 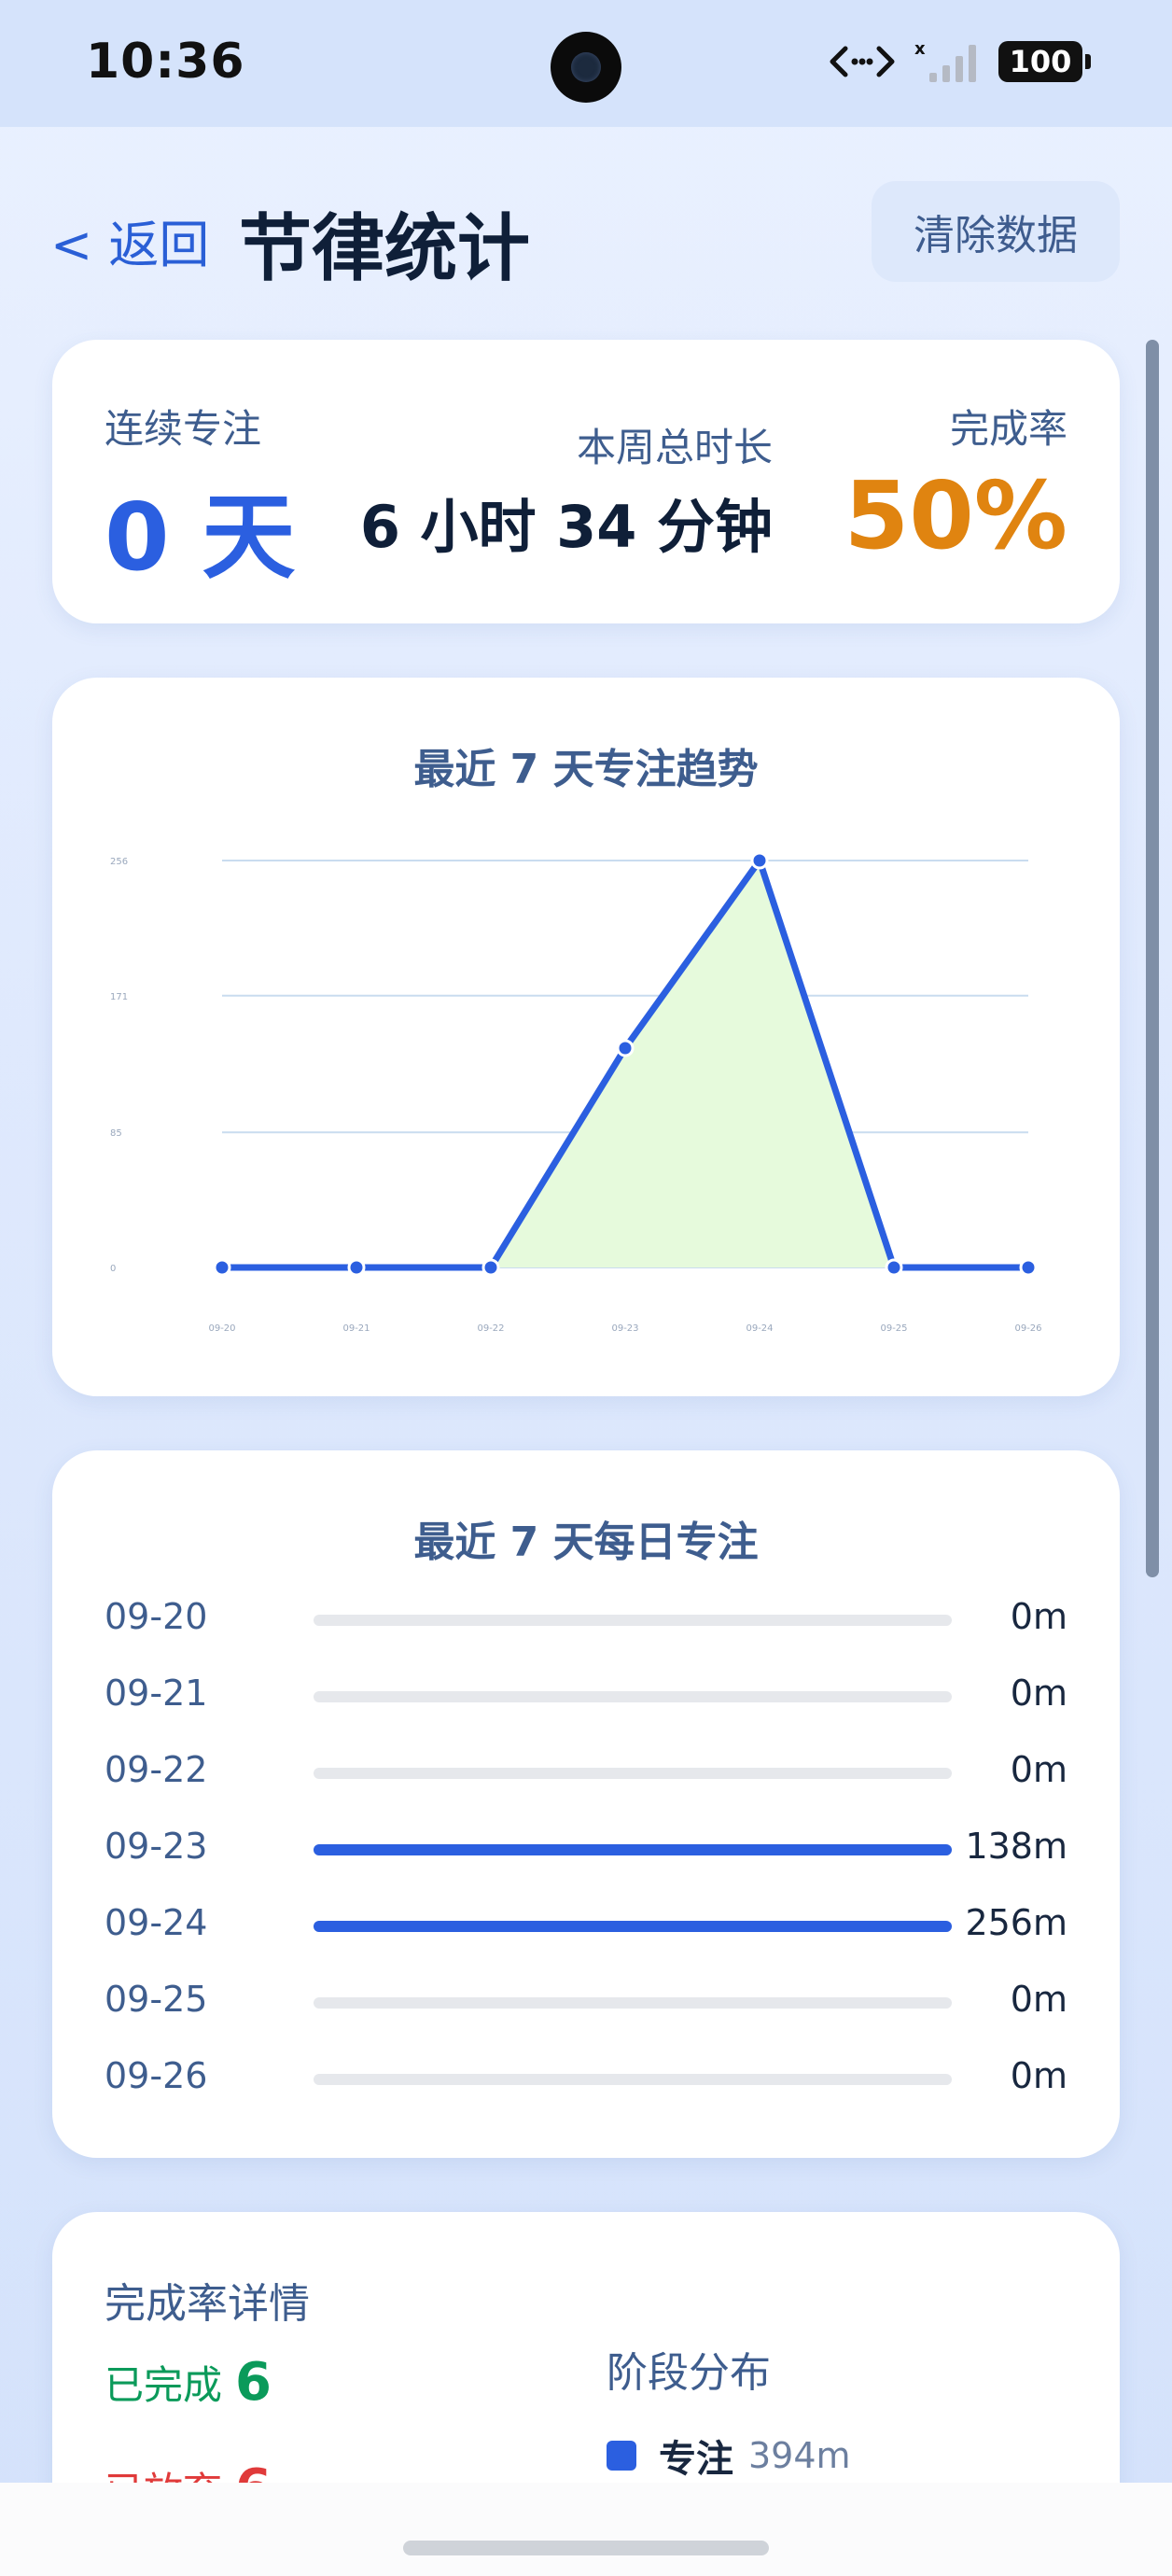 I want to click on daily-row: 09-20 0m, so click(x=586, y=1618).